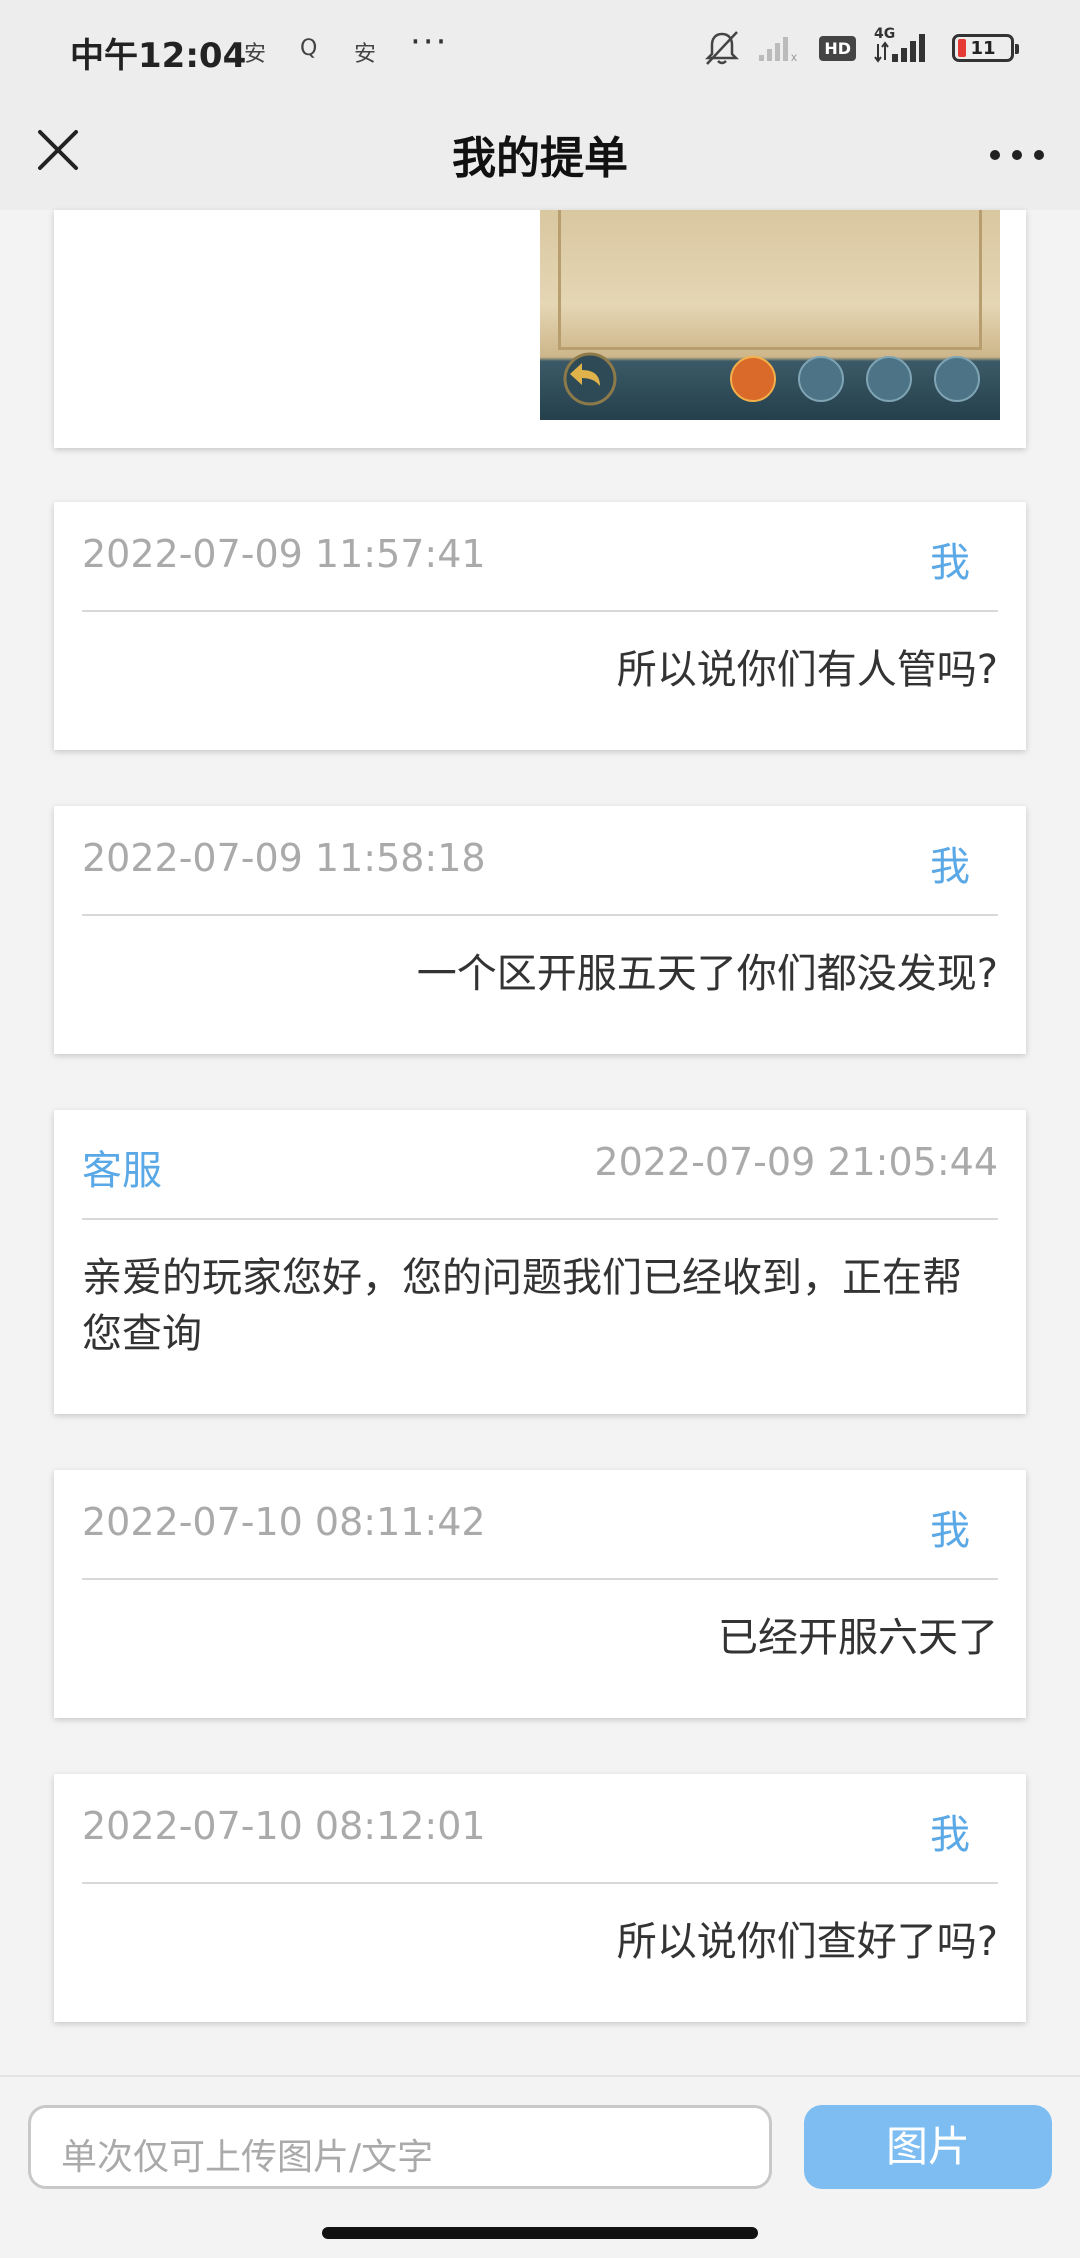 Image resolution: width=1080 pixels, height=2258 pixels. I want to click on message-time: 2022-07-09 11:57:41, so click(284, 554).